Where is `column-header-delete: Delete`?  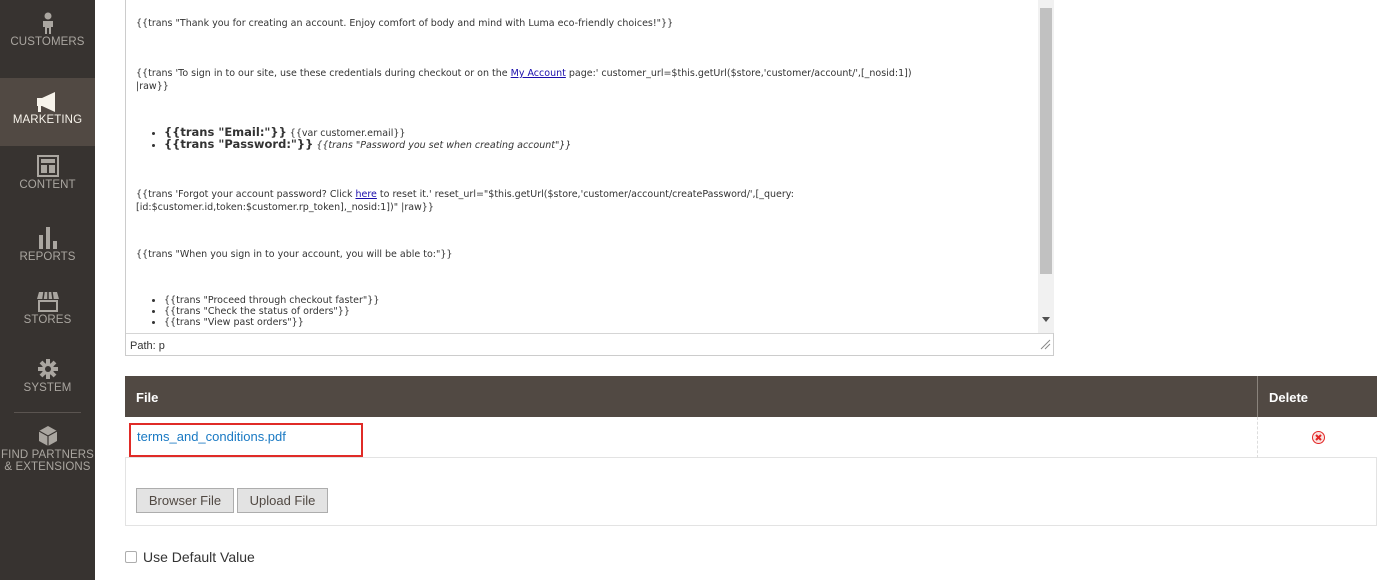 column-header-delete: Delete is located at coordinates (1289, 397).